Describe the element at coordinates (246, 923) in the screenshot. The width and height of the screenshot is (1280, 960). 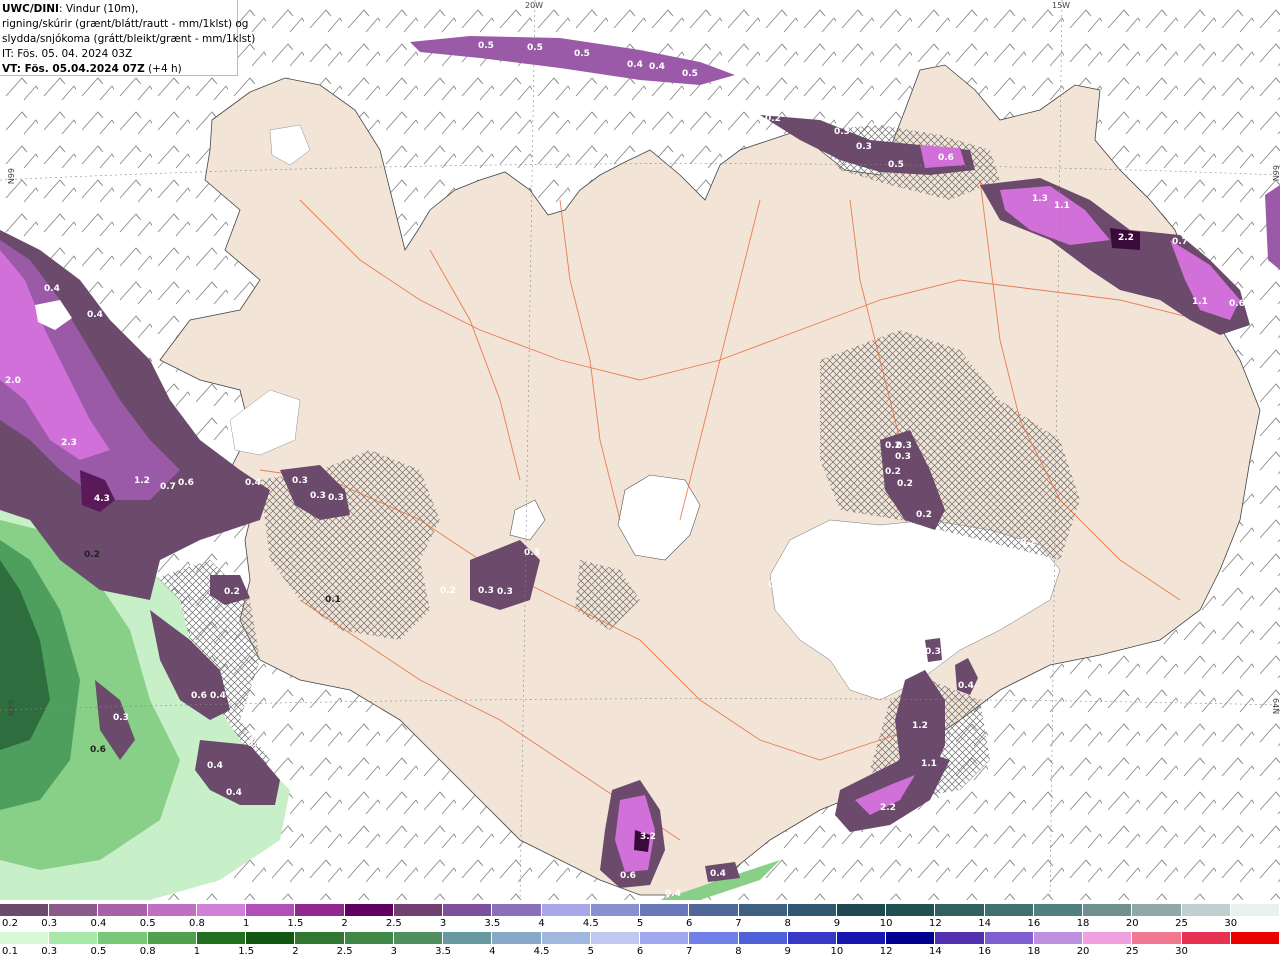
I see `snow-scale-tick: 1` at that location.